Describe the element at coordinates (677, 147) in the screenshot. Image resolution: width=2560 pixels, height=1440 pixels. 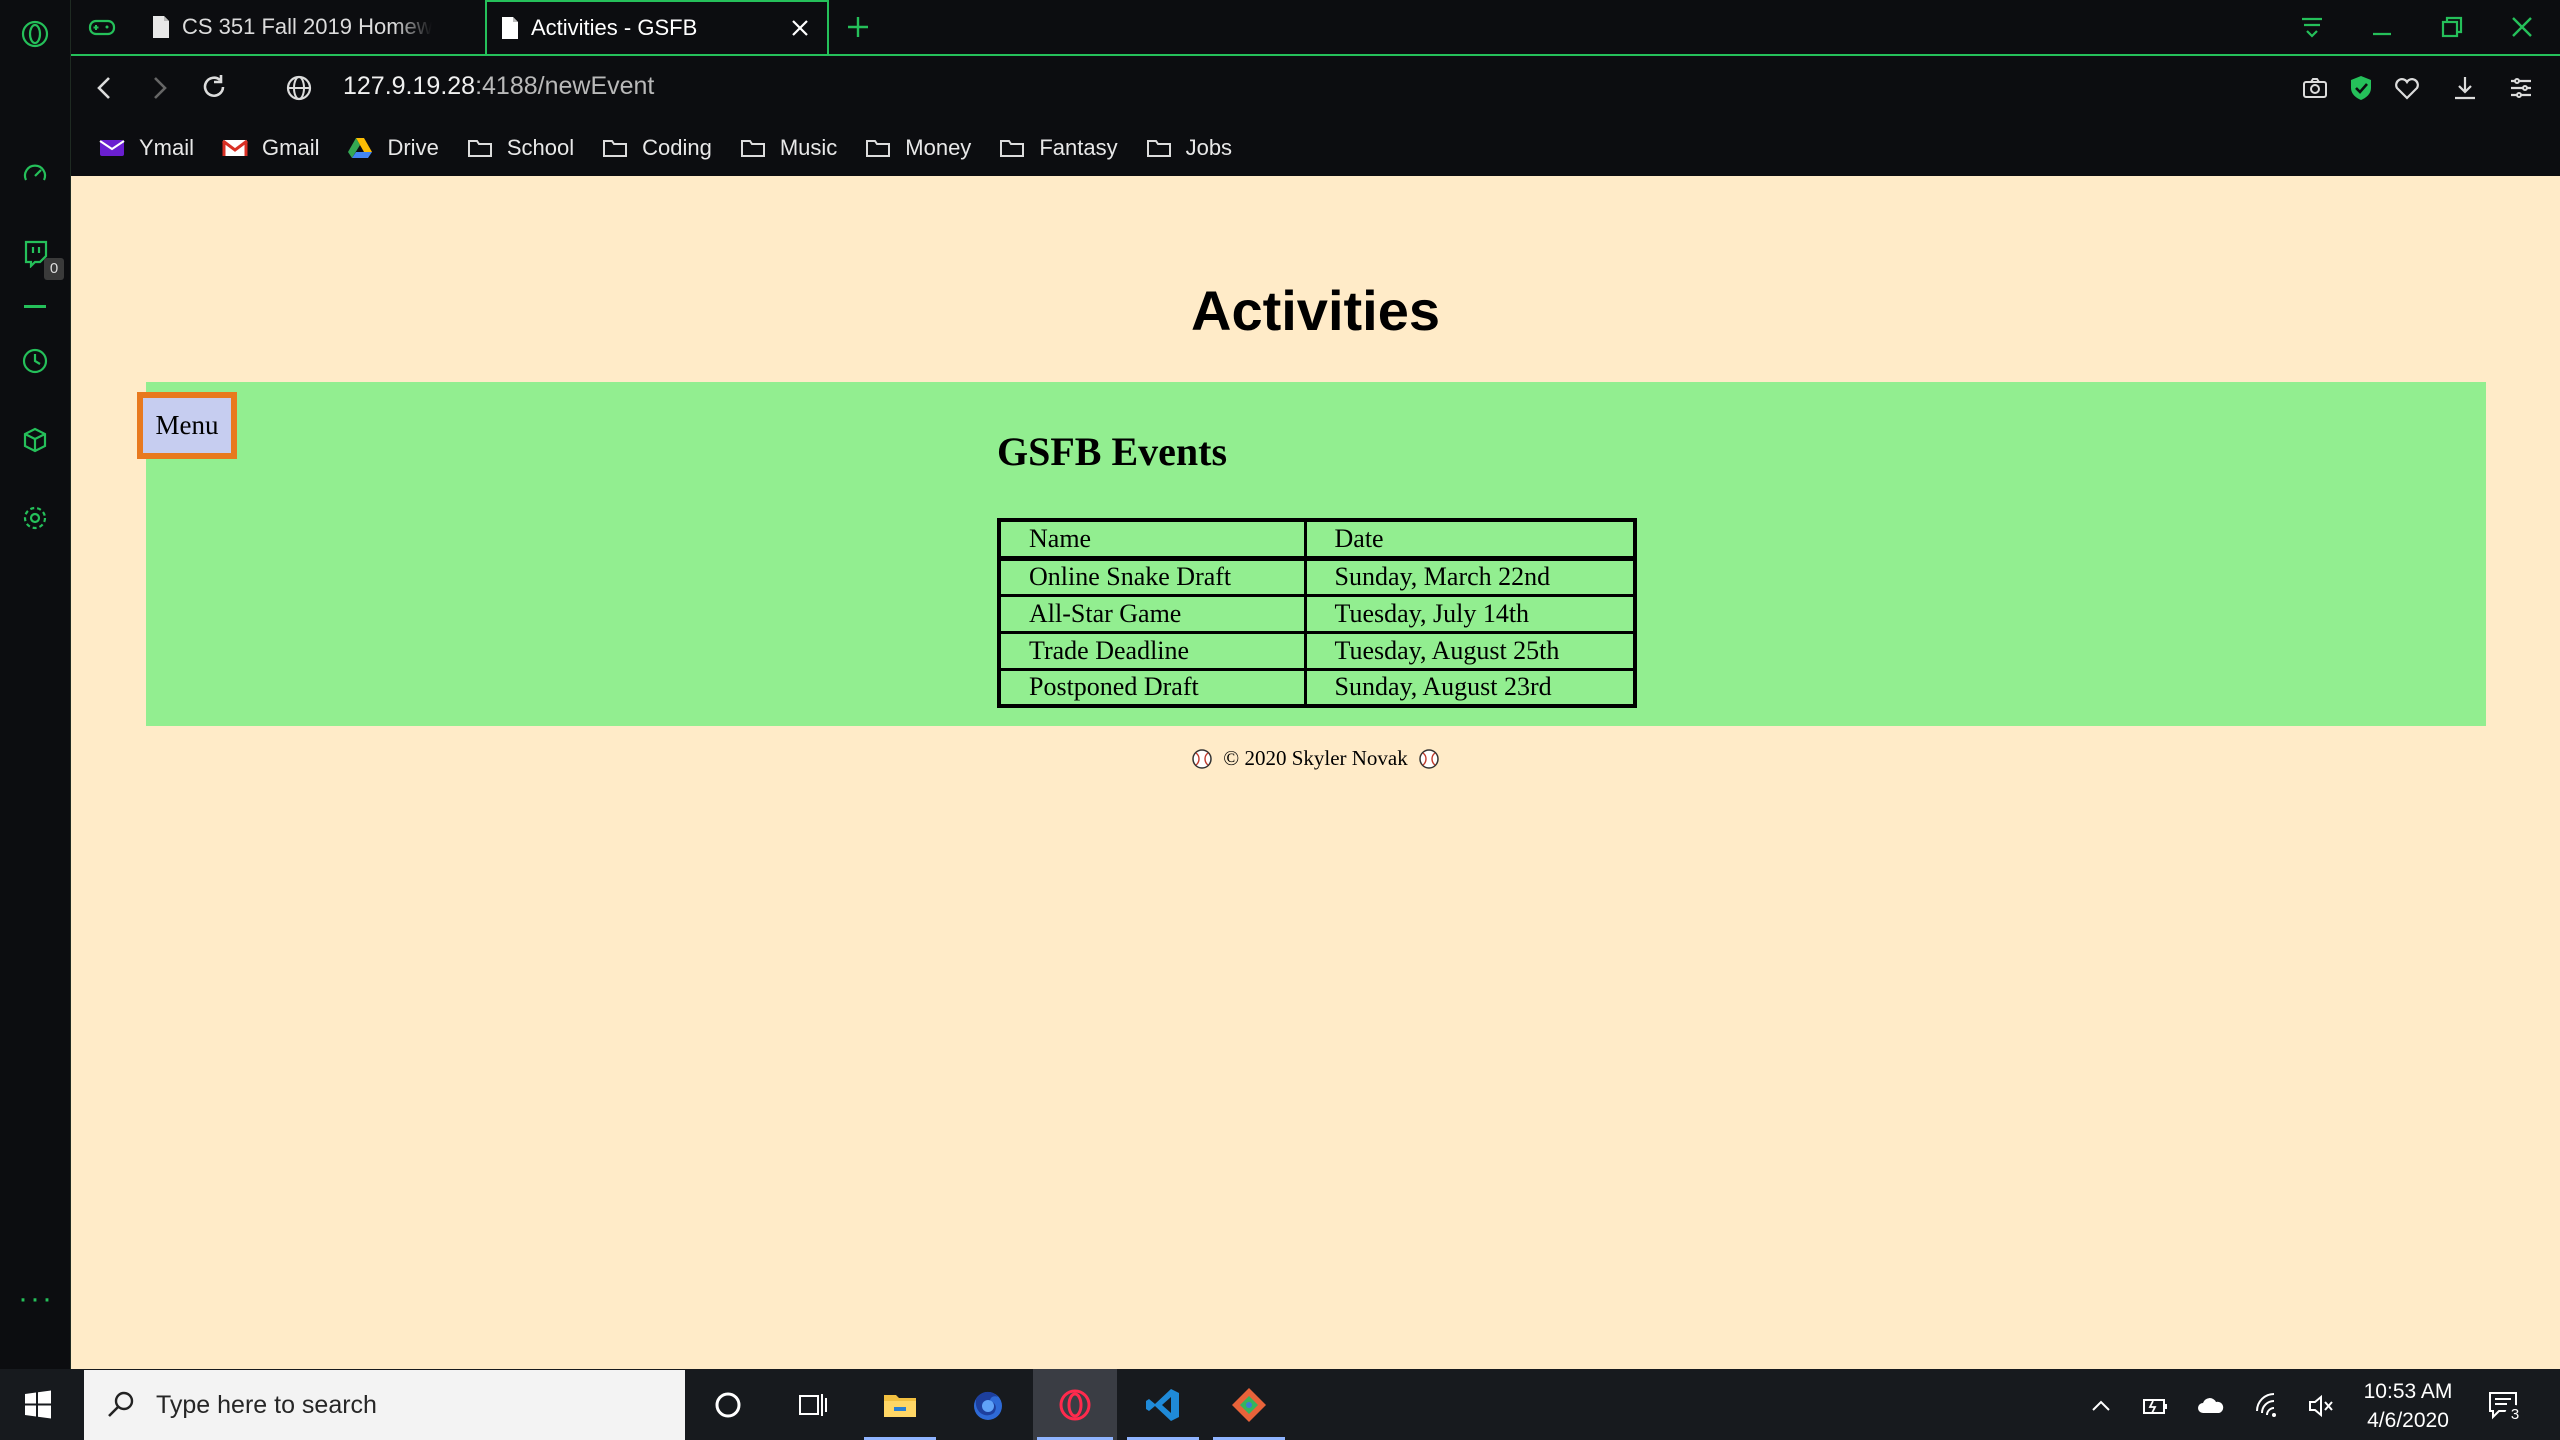
I see `bookmark-label: Coding` at that location.